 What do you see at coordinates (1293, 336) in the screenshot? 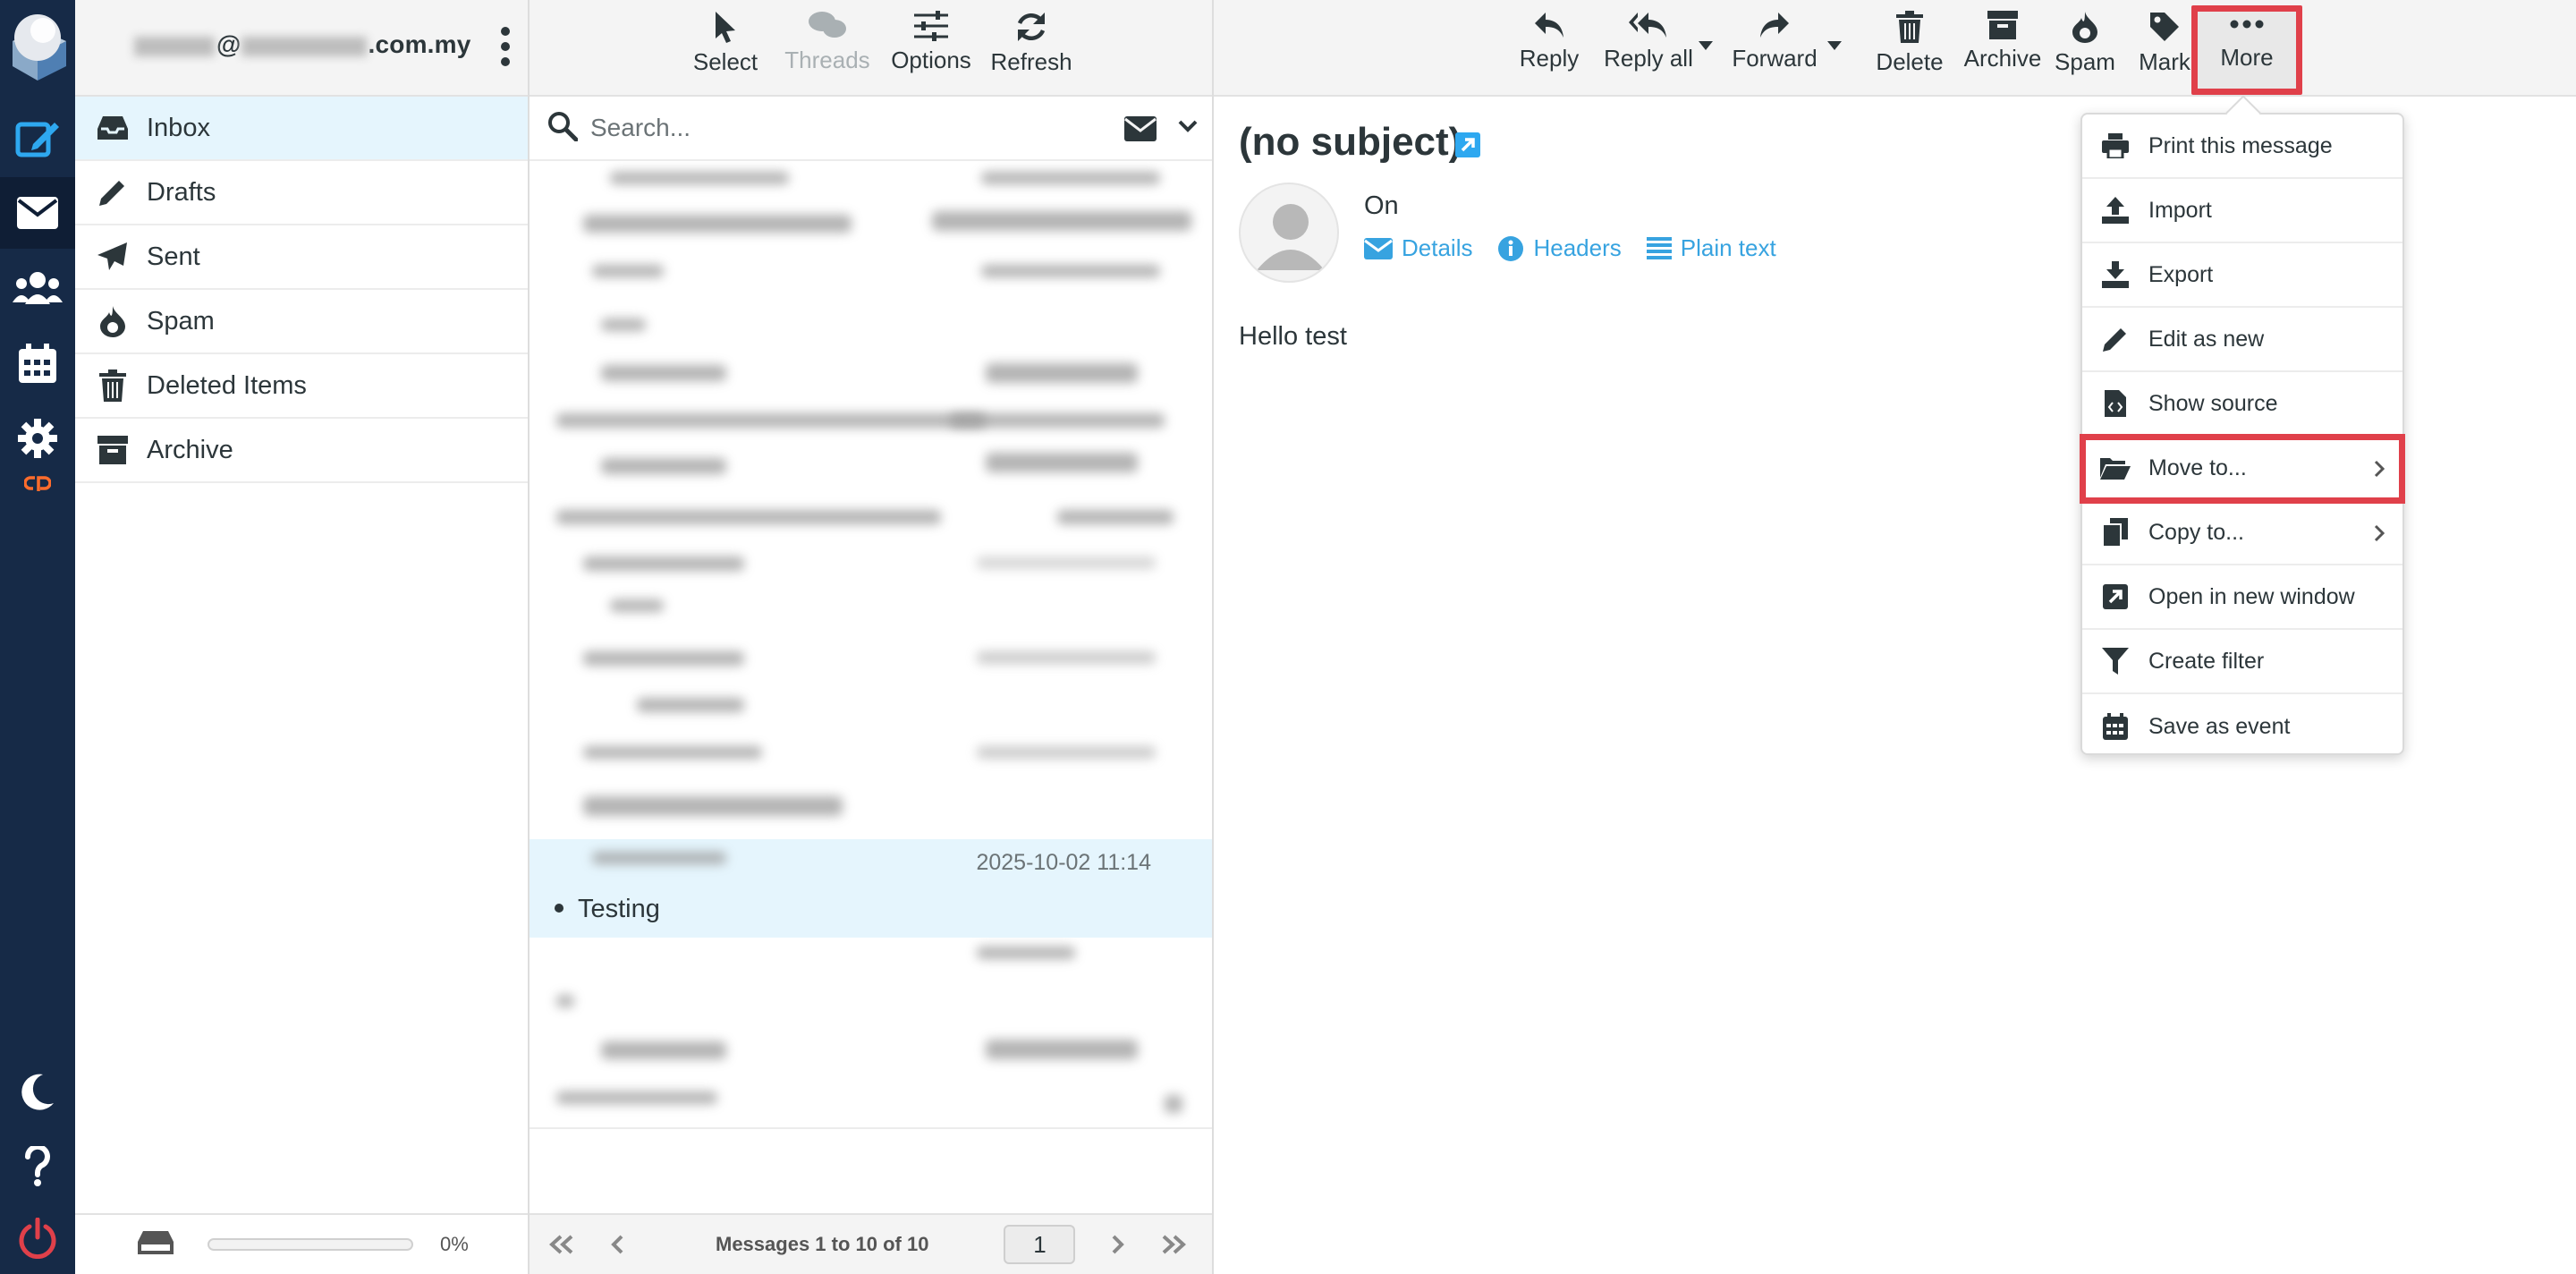
I see `message-body: Hello test` at bounding box center [1293, 336].